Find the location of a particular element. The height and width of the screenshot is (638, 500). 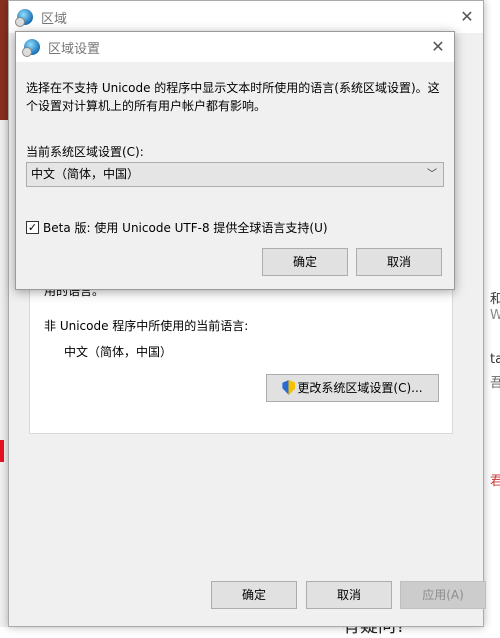

dialog-ok-button: 确定 is located at coordinates (305, 262).